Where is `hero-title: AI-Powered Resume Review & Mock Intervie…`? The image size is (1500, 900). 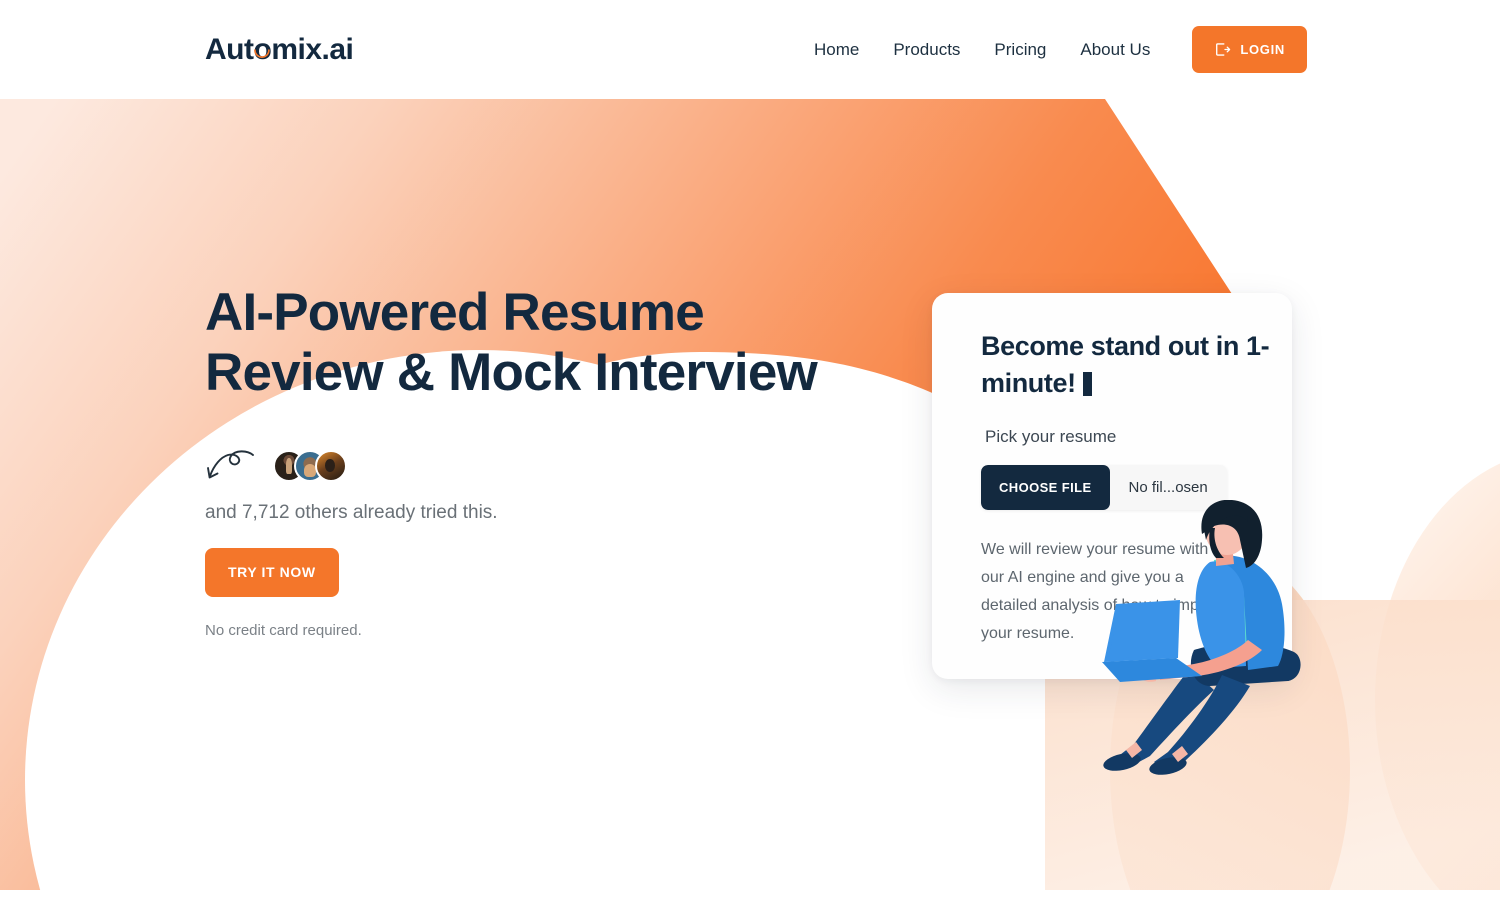
hero-title: AI-Powered Resume Review & Mock Intervie… is located at coordinates (511, 342).